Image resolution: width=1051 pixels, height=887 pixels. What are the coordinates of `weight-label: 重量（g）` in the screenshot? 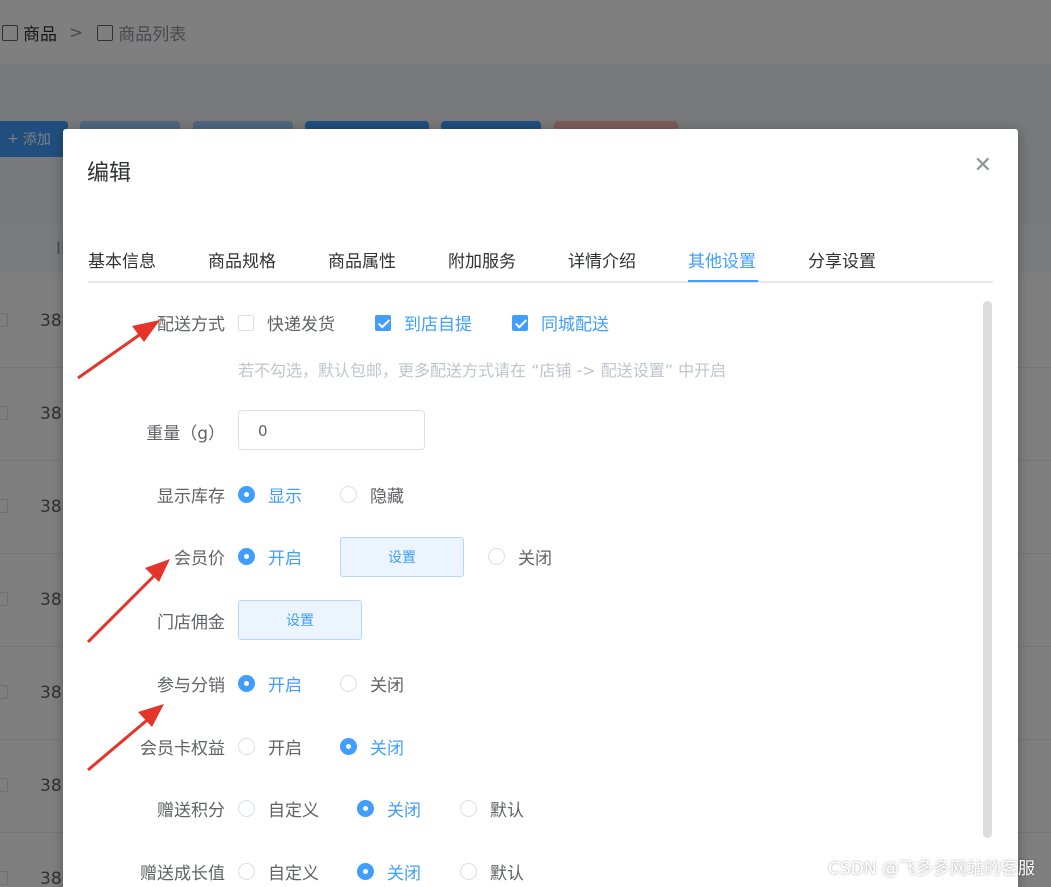 It's located at (185, 434).